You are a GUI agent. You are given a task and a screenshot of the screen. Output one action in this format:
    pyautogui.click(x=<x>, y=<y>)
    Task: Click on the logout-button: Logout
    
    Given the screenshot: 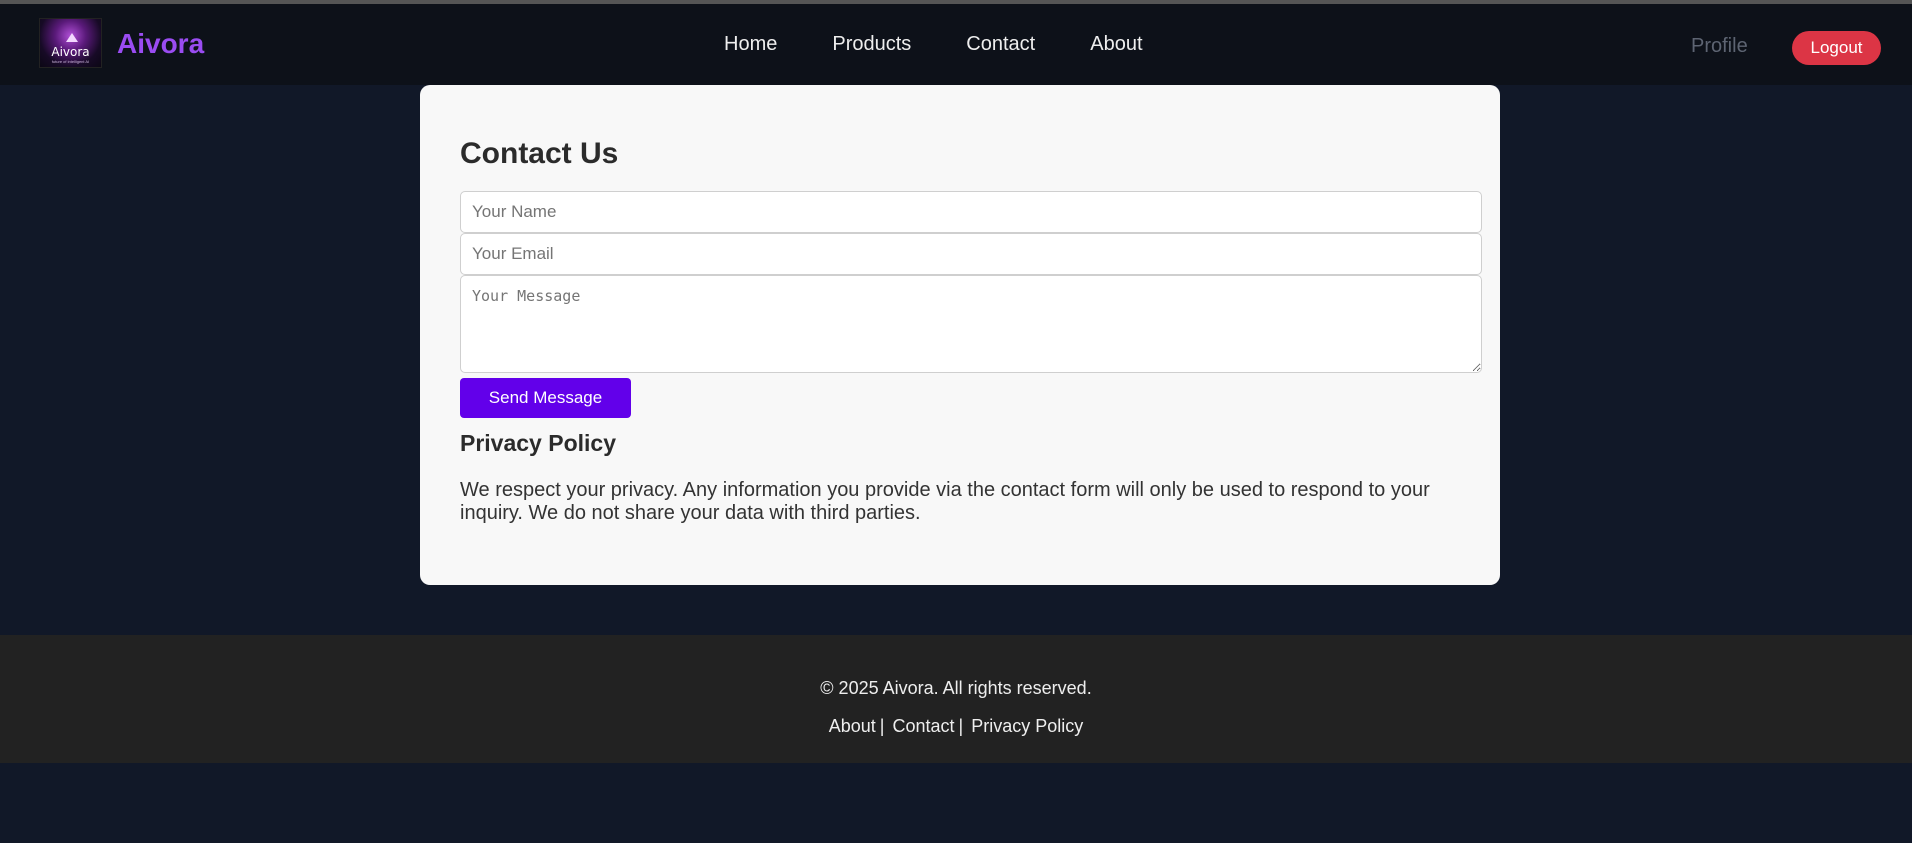 What is the action you would take?
    pyautogui.click(x=1836, y=48)
    